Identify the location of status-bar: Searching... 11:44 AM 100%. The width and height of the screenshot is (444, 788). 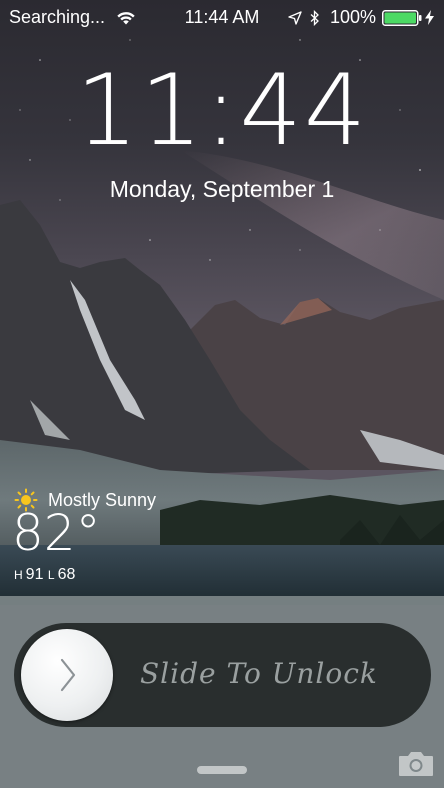
(222, 17).